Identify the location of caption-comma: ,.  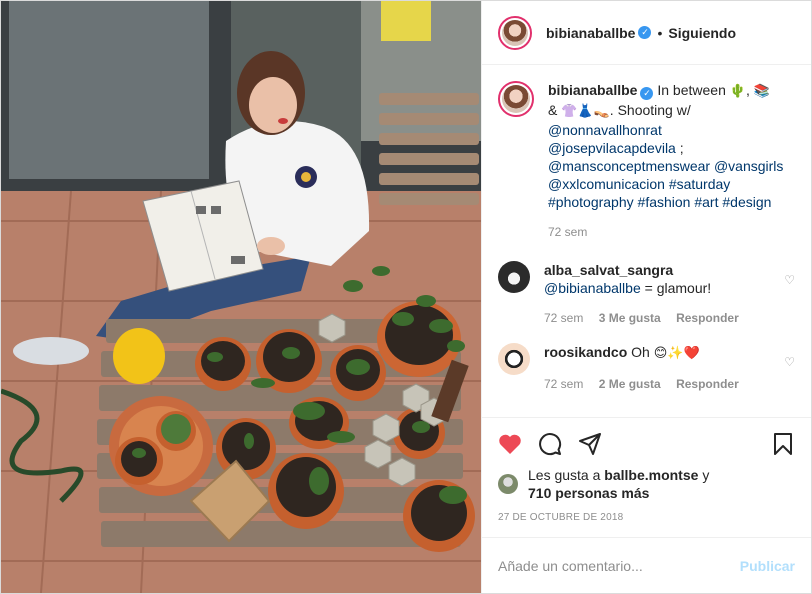
(747, 90).